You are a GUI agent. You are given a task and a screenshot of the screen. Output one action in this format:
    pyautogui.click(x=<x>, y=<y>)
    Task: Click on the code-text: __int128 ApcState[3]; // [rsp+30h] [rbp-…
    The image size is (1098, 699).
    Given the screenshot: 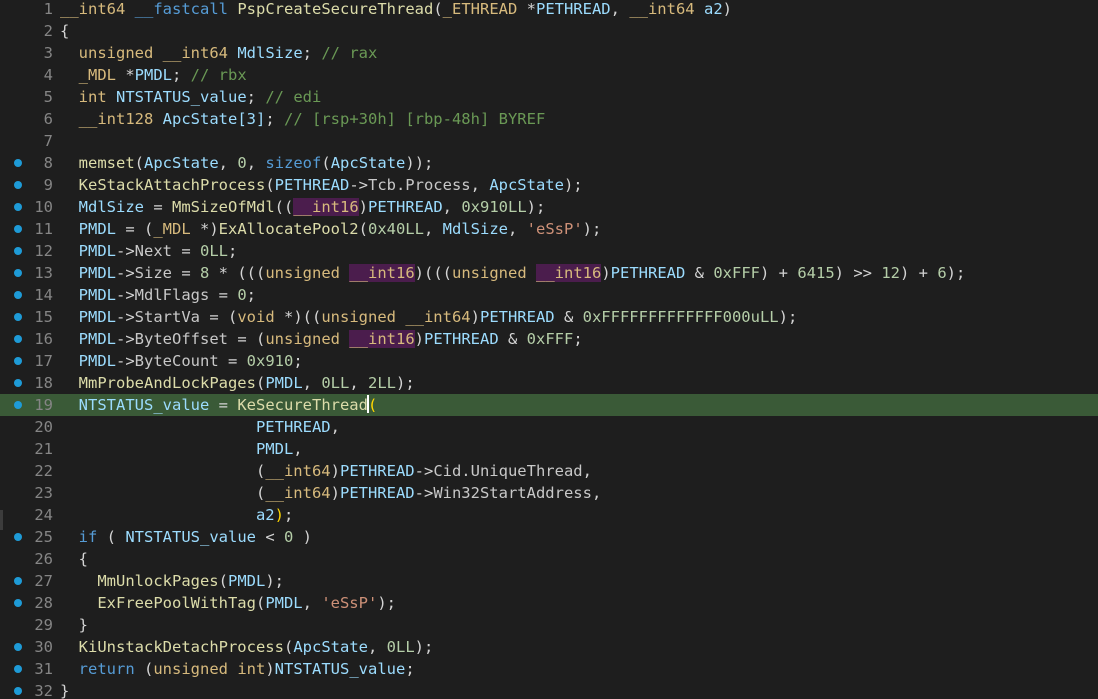 What is the action you would take?
    pyautogui.click(x=303, y=119)
    